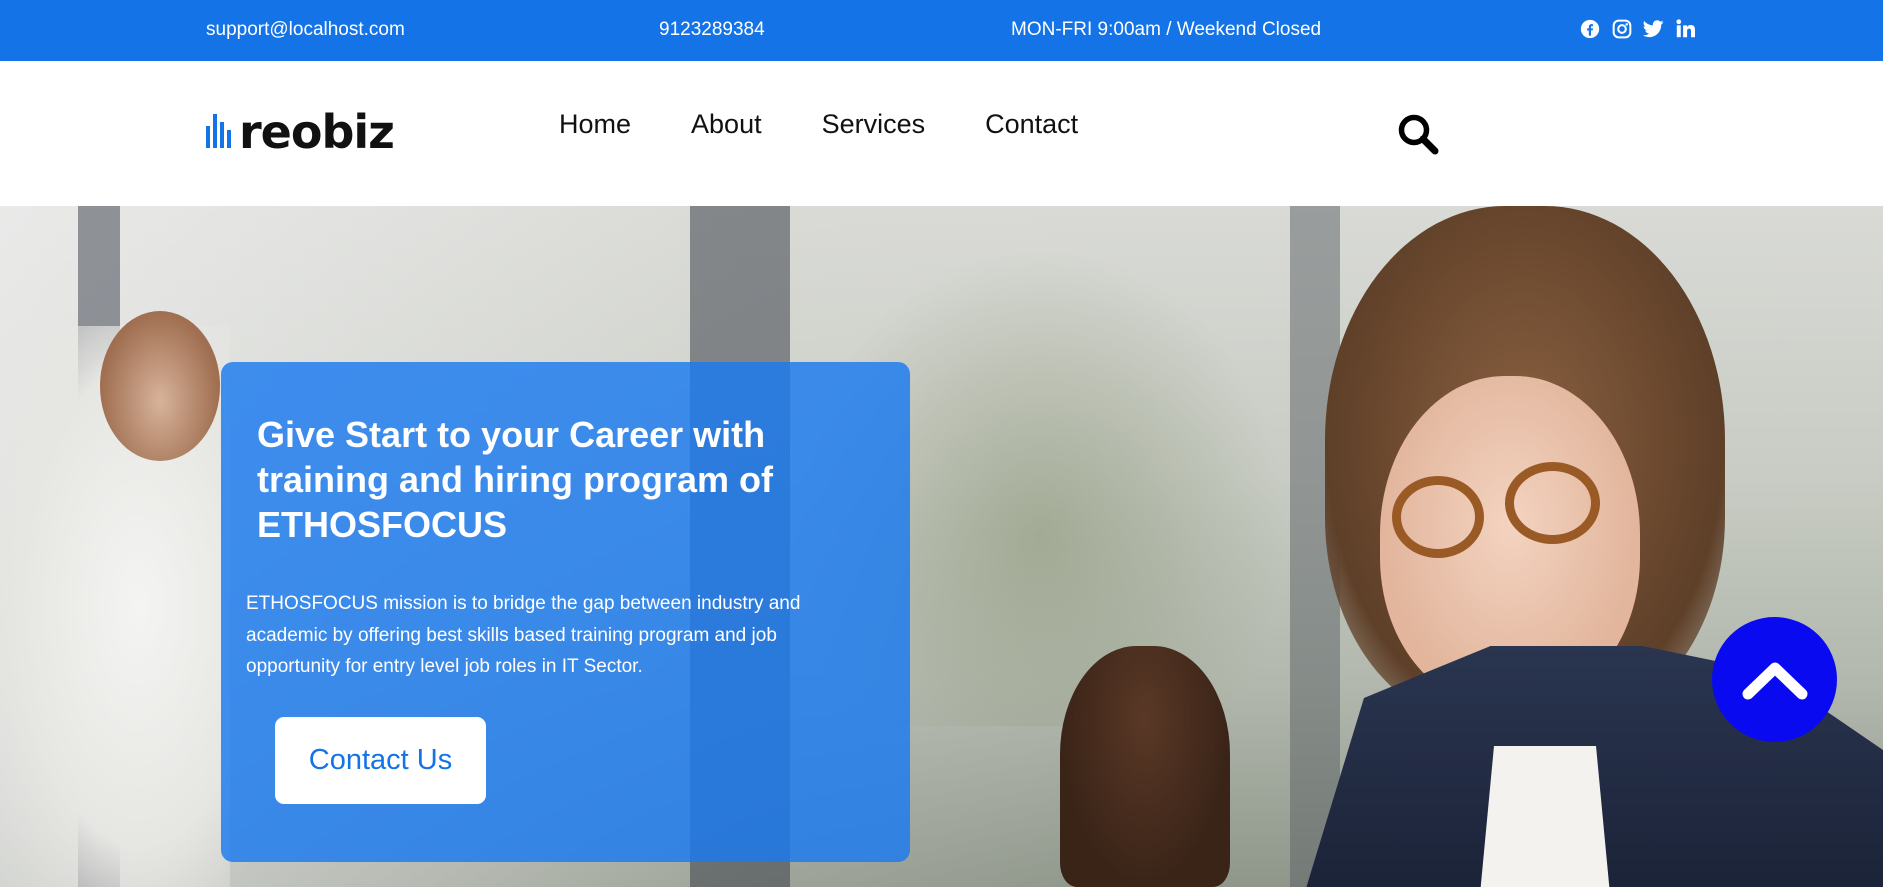 This screenshot has height=887, width=1883. I want to click on linkedin-icon, so click(1685, 28).